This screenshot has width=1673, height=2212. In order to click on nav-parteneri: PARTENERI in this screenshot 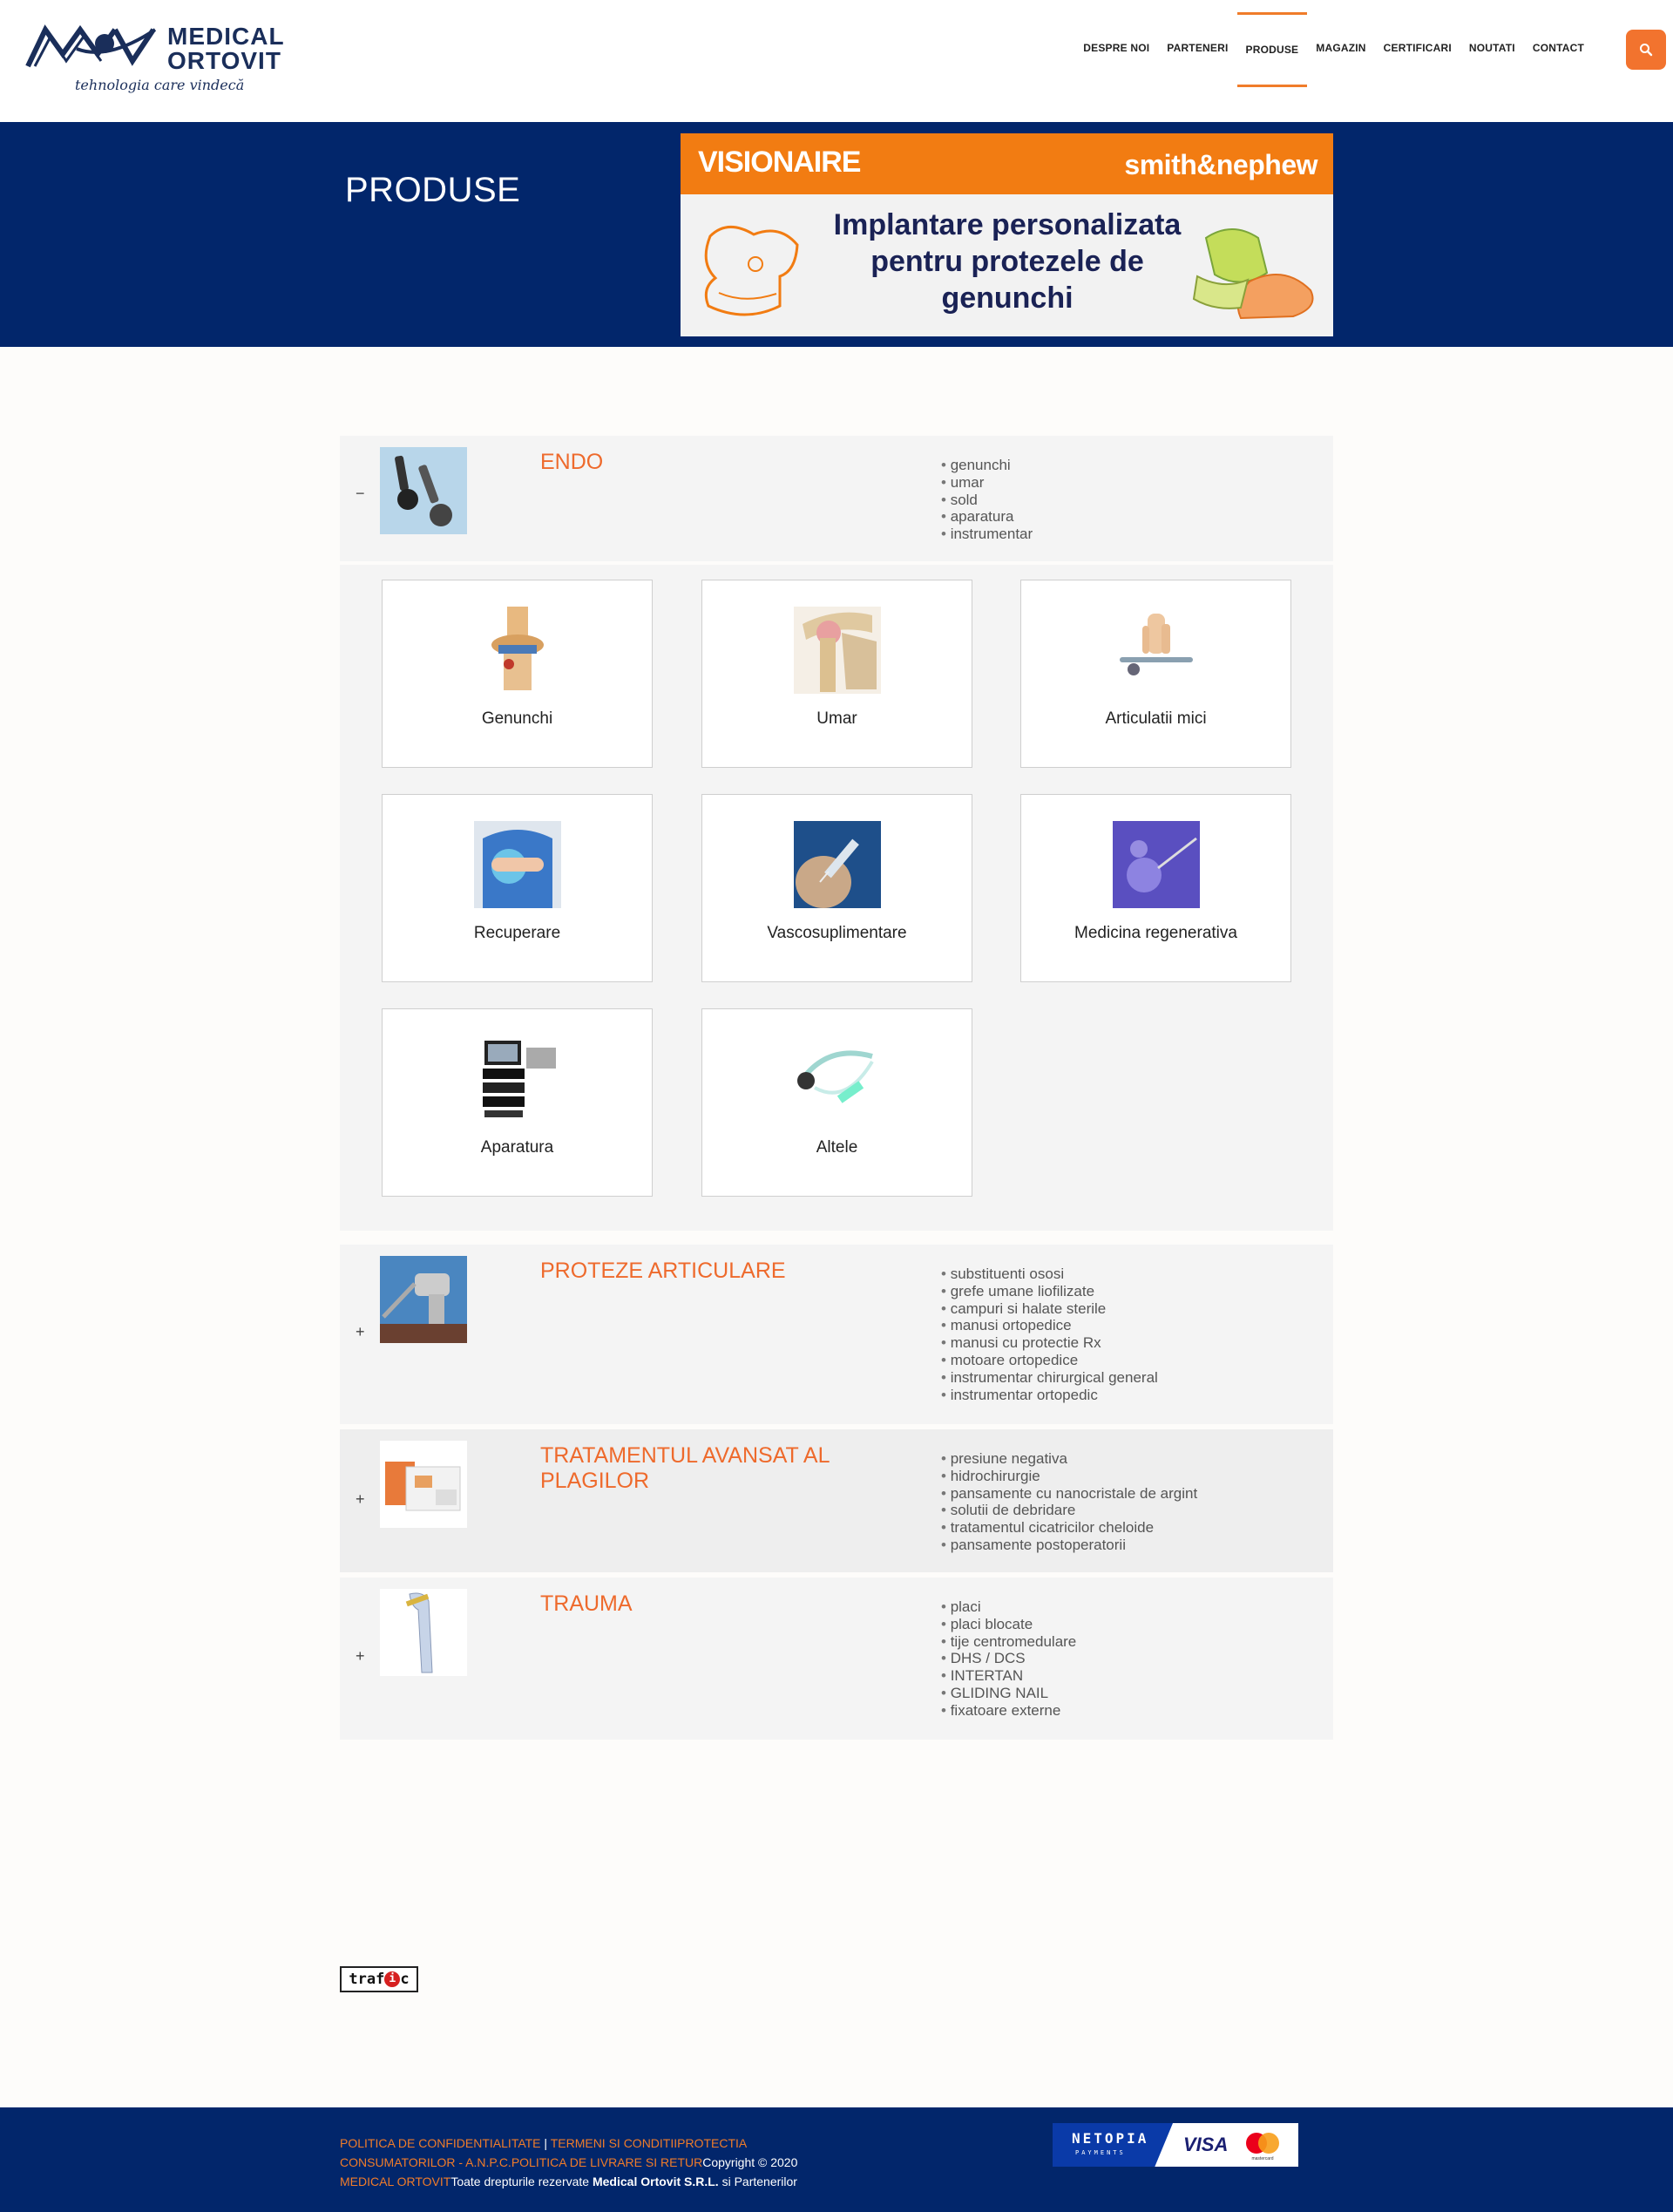, I will do `click(1197, 49)`.